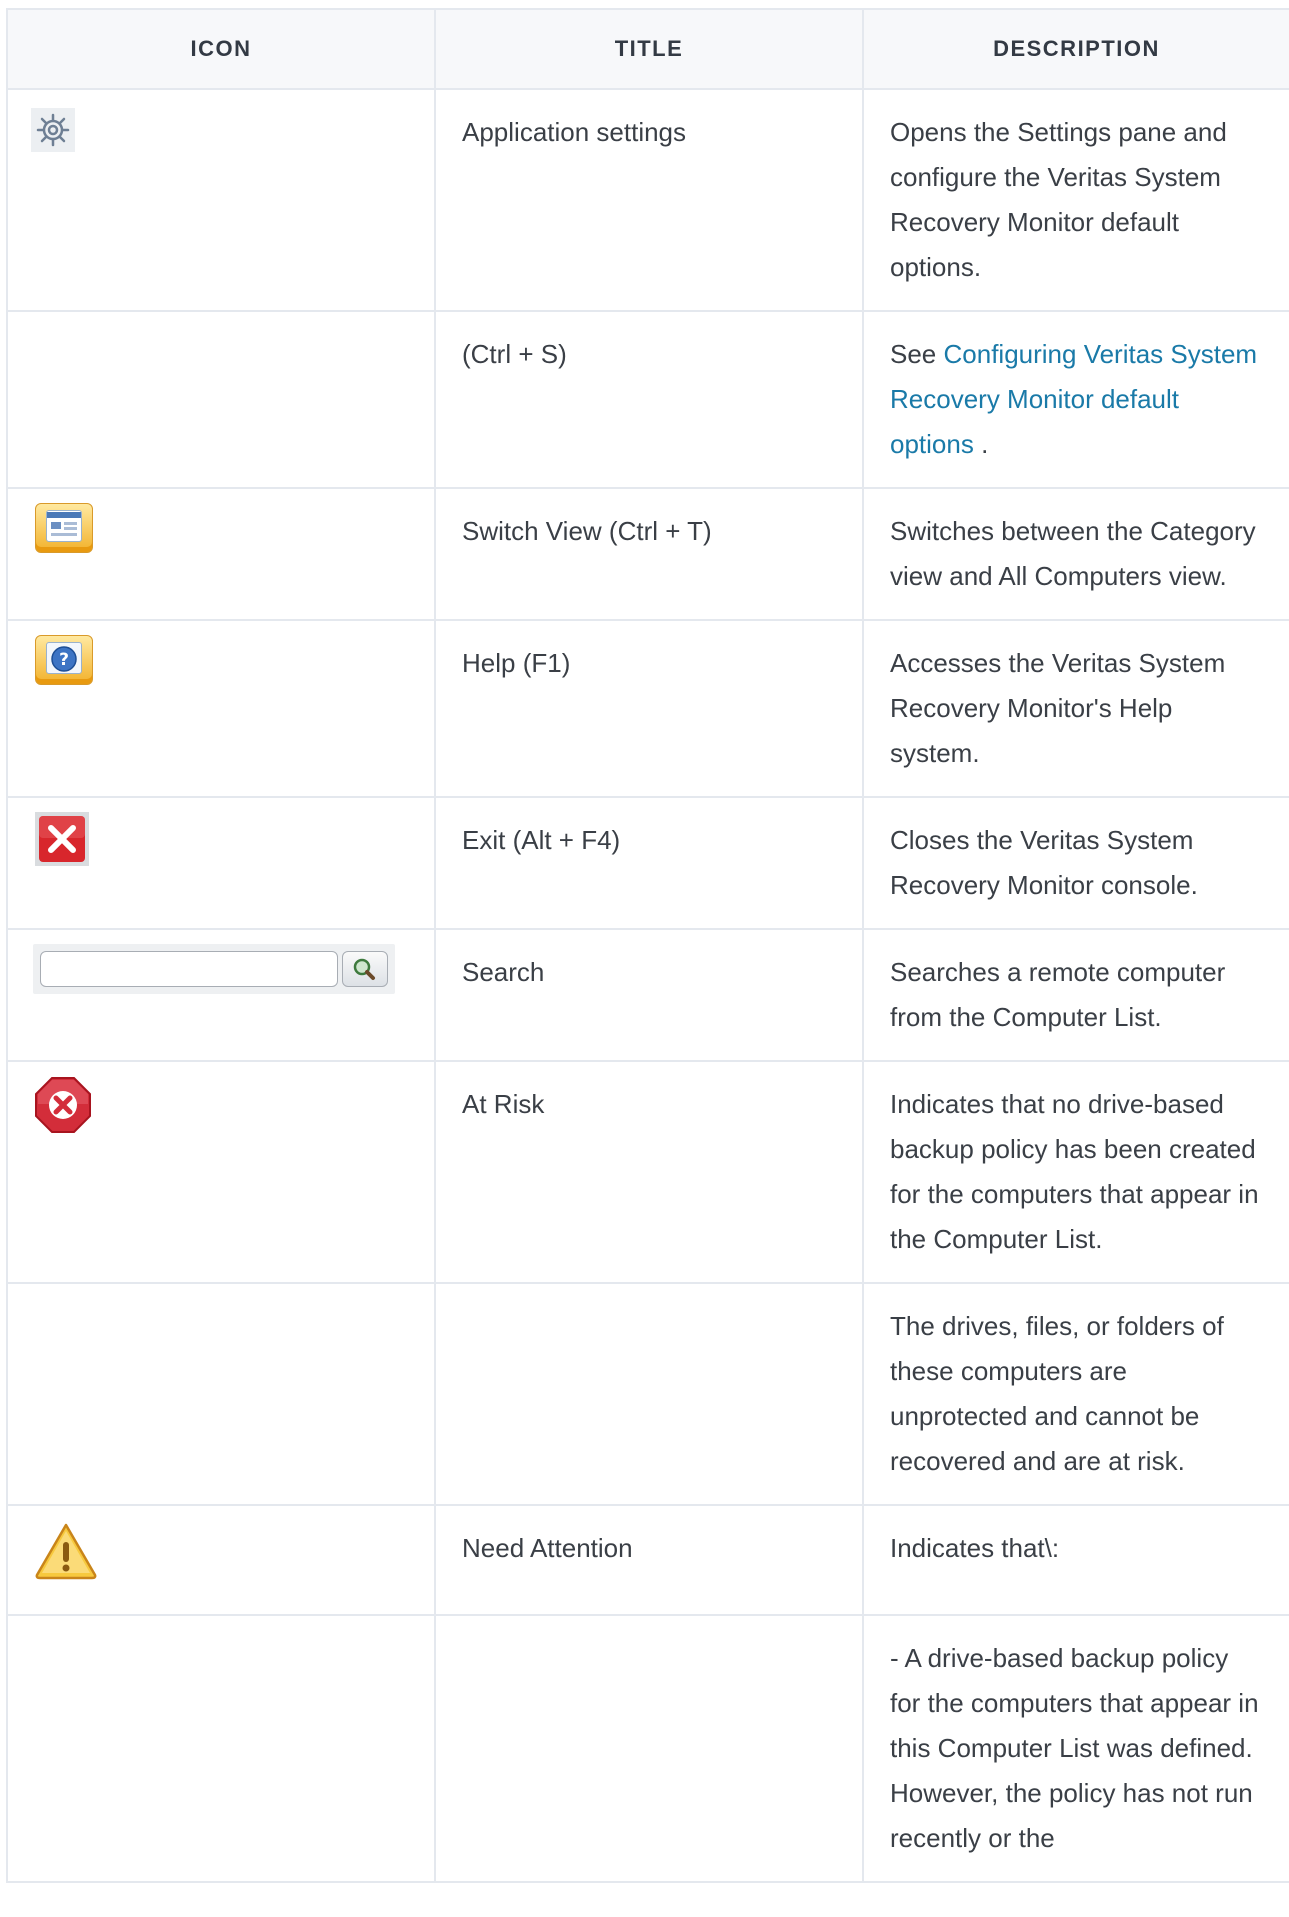 The height and width of the screenshot is (1917, 1289). I want to click on at-risk-icon, so click(63, 1105).